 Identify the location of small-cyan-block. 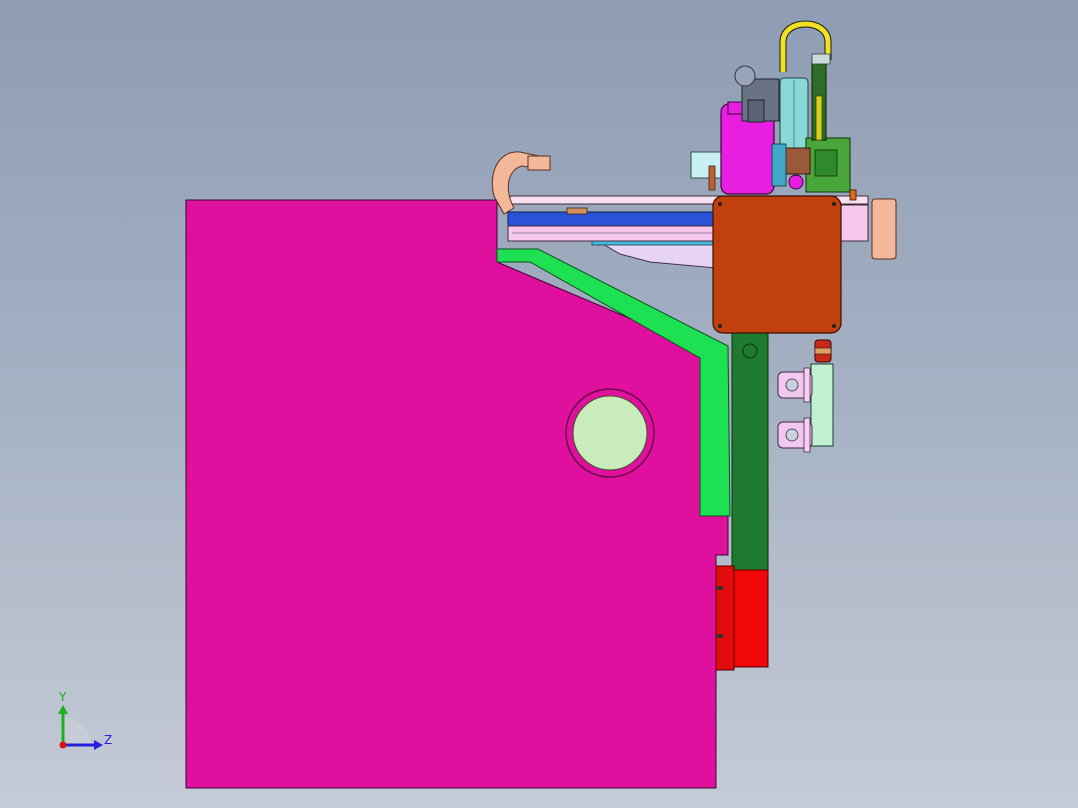
(779, 165).